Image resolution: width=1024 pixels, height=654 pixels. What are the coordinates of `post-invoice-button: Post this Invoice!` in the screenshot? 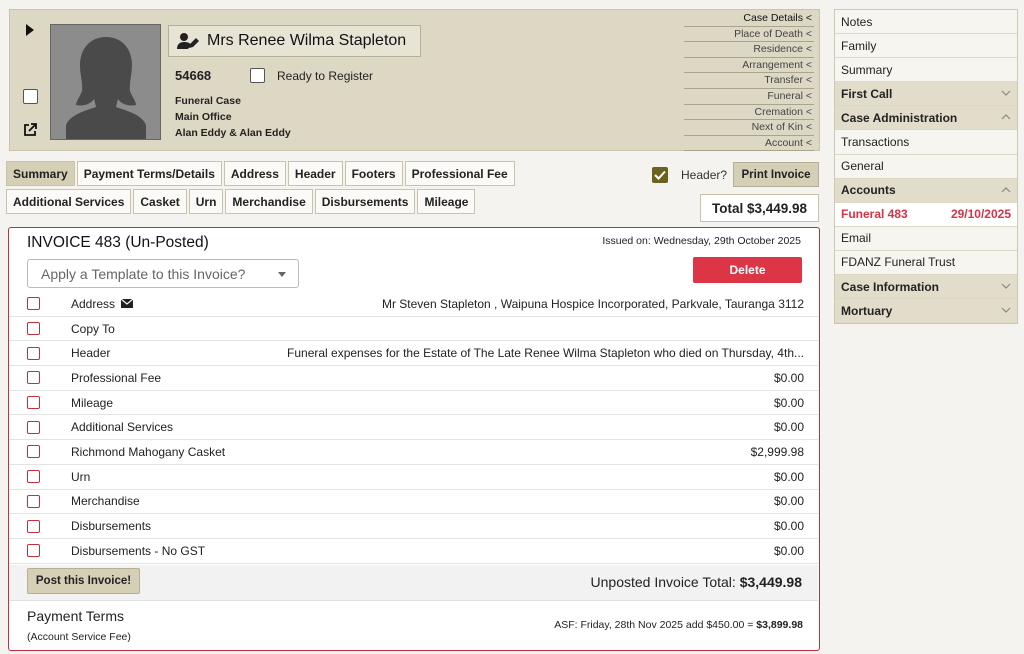 It's located at (83, 581).